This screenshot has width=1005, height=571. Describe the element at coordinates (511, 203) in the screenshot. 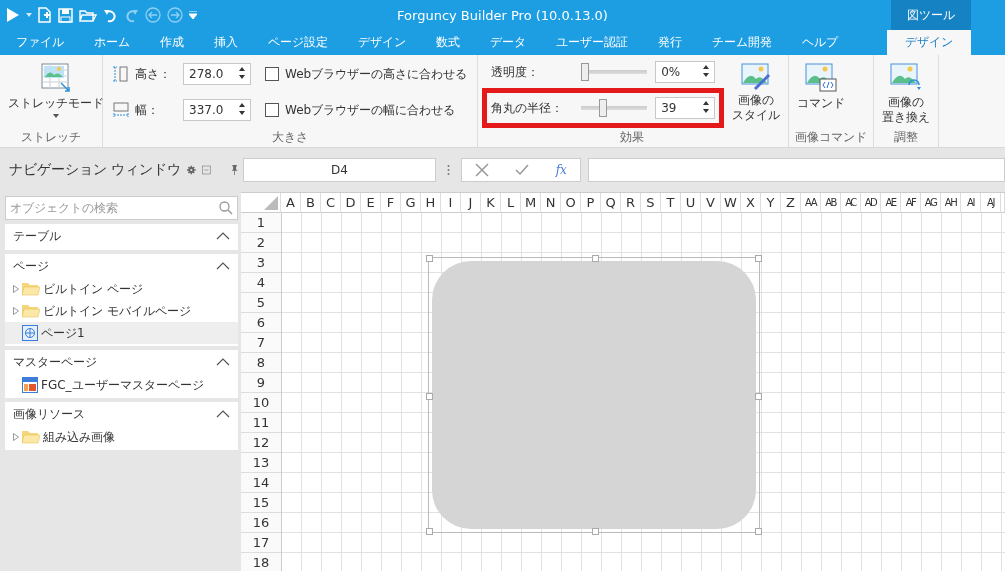

I see `column-header: L` at that location.